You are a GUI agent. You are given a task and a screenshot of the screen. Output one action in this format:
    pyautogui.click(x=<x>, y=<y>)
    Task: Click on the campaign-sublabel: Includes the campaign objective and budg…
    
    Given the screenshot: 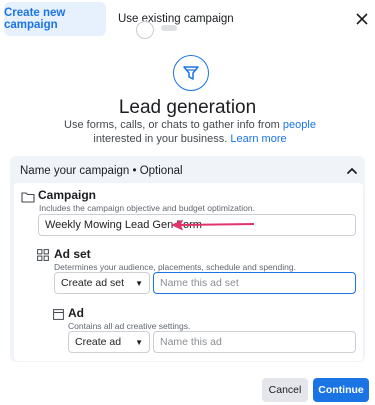 What is the action you would take?
    pyautogui.click(x=147, y=208)
    